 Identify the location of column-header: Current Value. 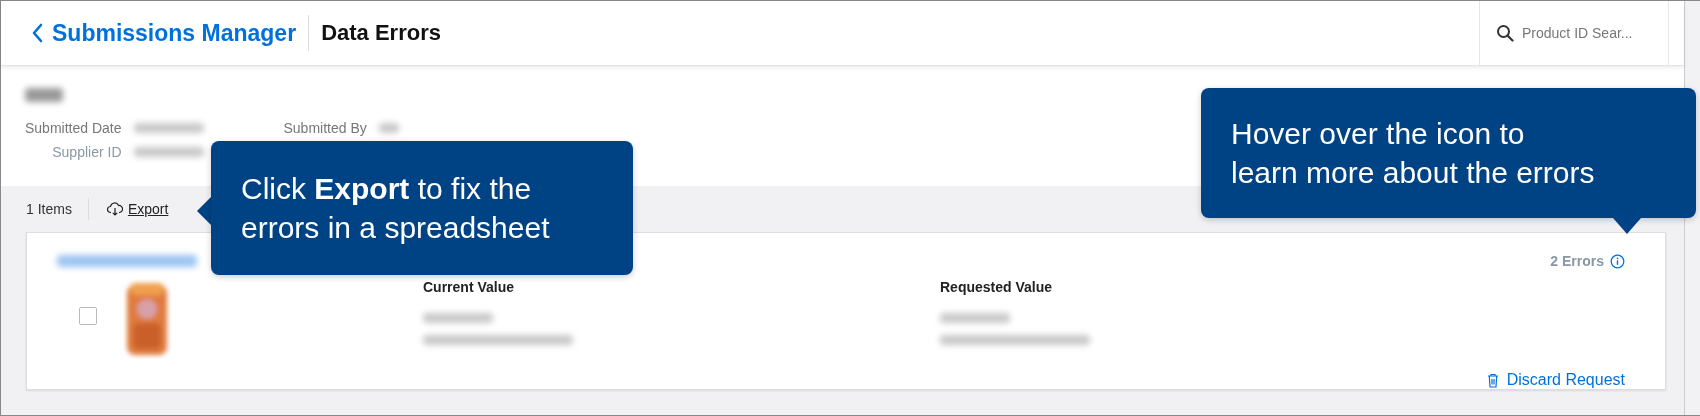
(469, 287).